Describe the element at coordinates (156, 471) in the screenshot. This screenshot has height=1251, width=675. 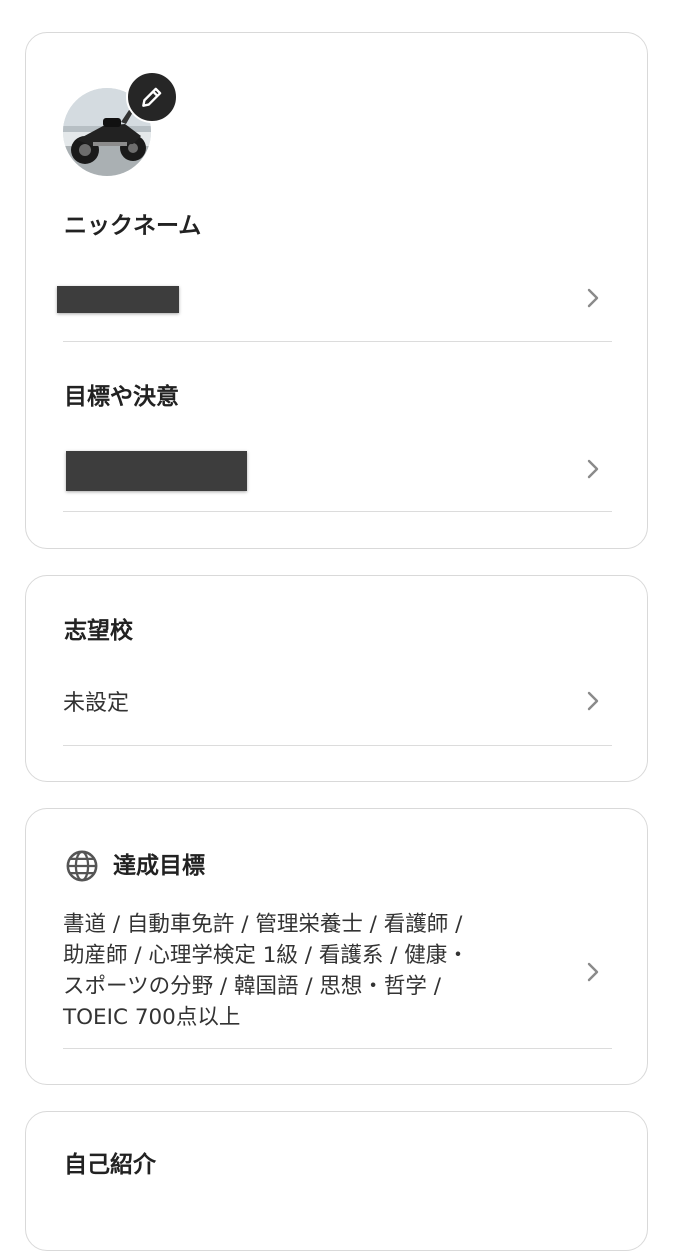
I see `goal-redacted-value` at that location.